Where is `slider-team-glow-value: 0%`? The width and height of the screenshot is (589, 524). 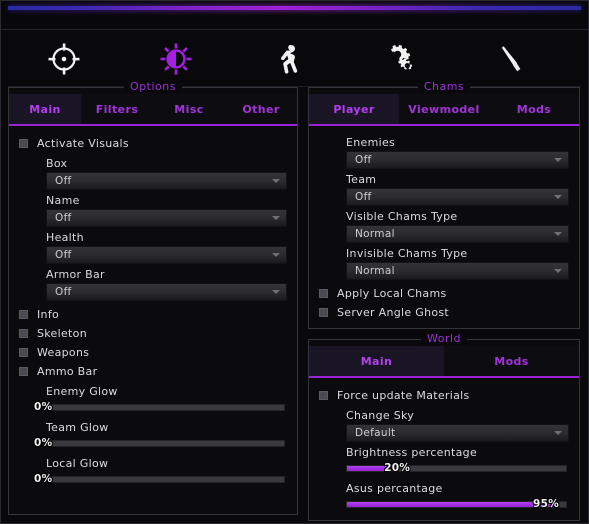 slider-team-glow-value: 0% is located at coordinates (43, 443).